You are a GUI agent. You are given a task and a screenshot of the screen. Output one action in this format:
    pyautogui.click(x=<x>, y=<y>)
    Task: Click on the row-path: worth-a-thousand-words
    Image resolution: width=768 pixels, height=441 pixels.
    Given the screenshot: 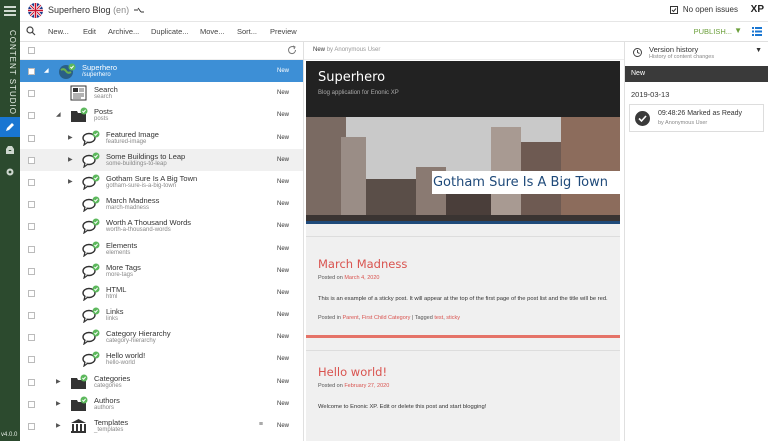 What is the action you would take?
    pyautogui.click(x=138, y=230)
    